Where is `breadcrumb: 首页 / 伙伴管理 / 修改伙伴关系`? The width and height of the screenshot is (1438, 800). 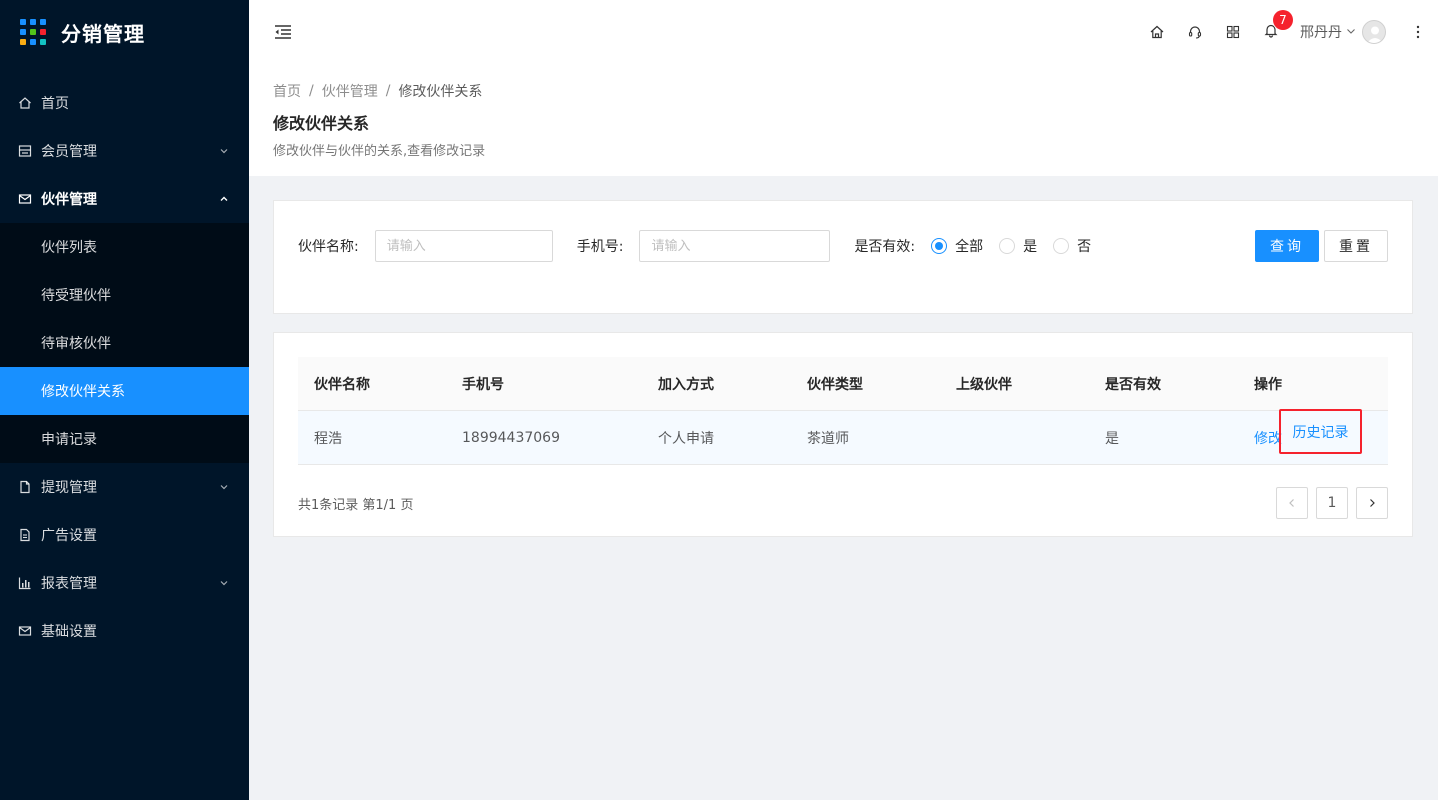
breadcrumb: 首页 / 伙伴管理 / 修改伙伴关系 is located at coordinates (843, 91).